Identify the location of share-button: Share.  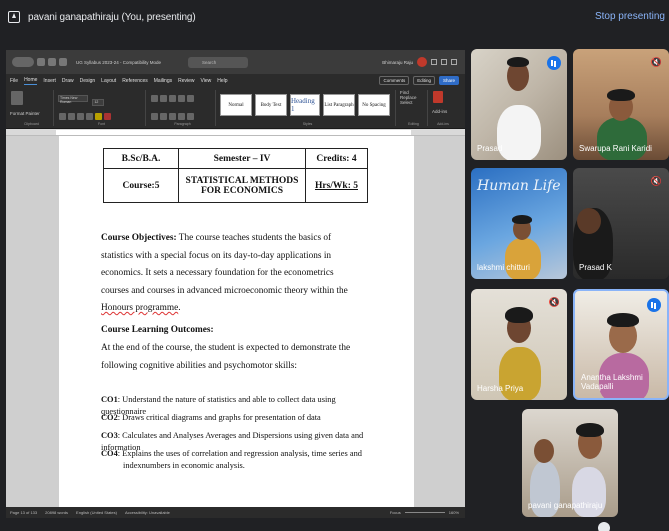
(448, 80).